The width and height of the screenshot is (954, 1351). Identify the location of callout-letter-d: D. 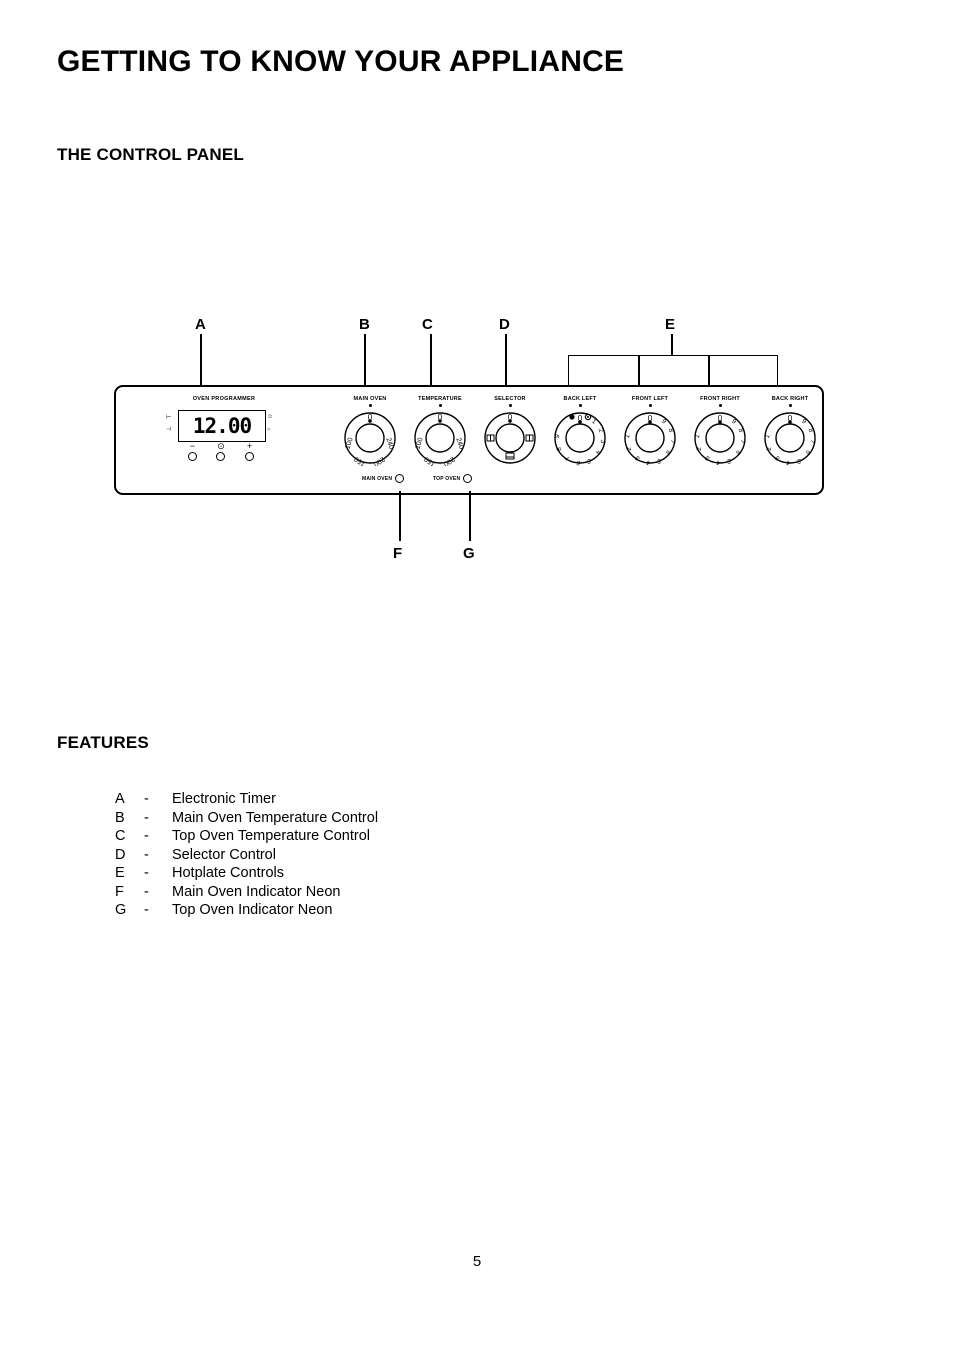
(504, 324).